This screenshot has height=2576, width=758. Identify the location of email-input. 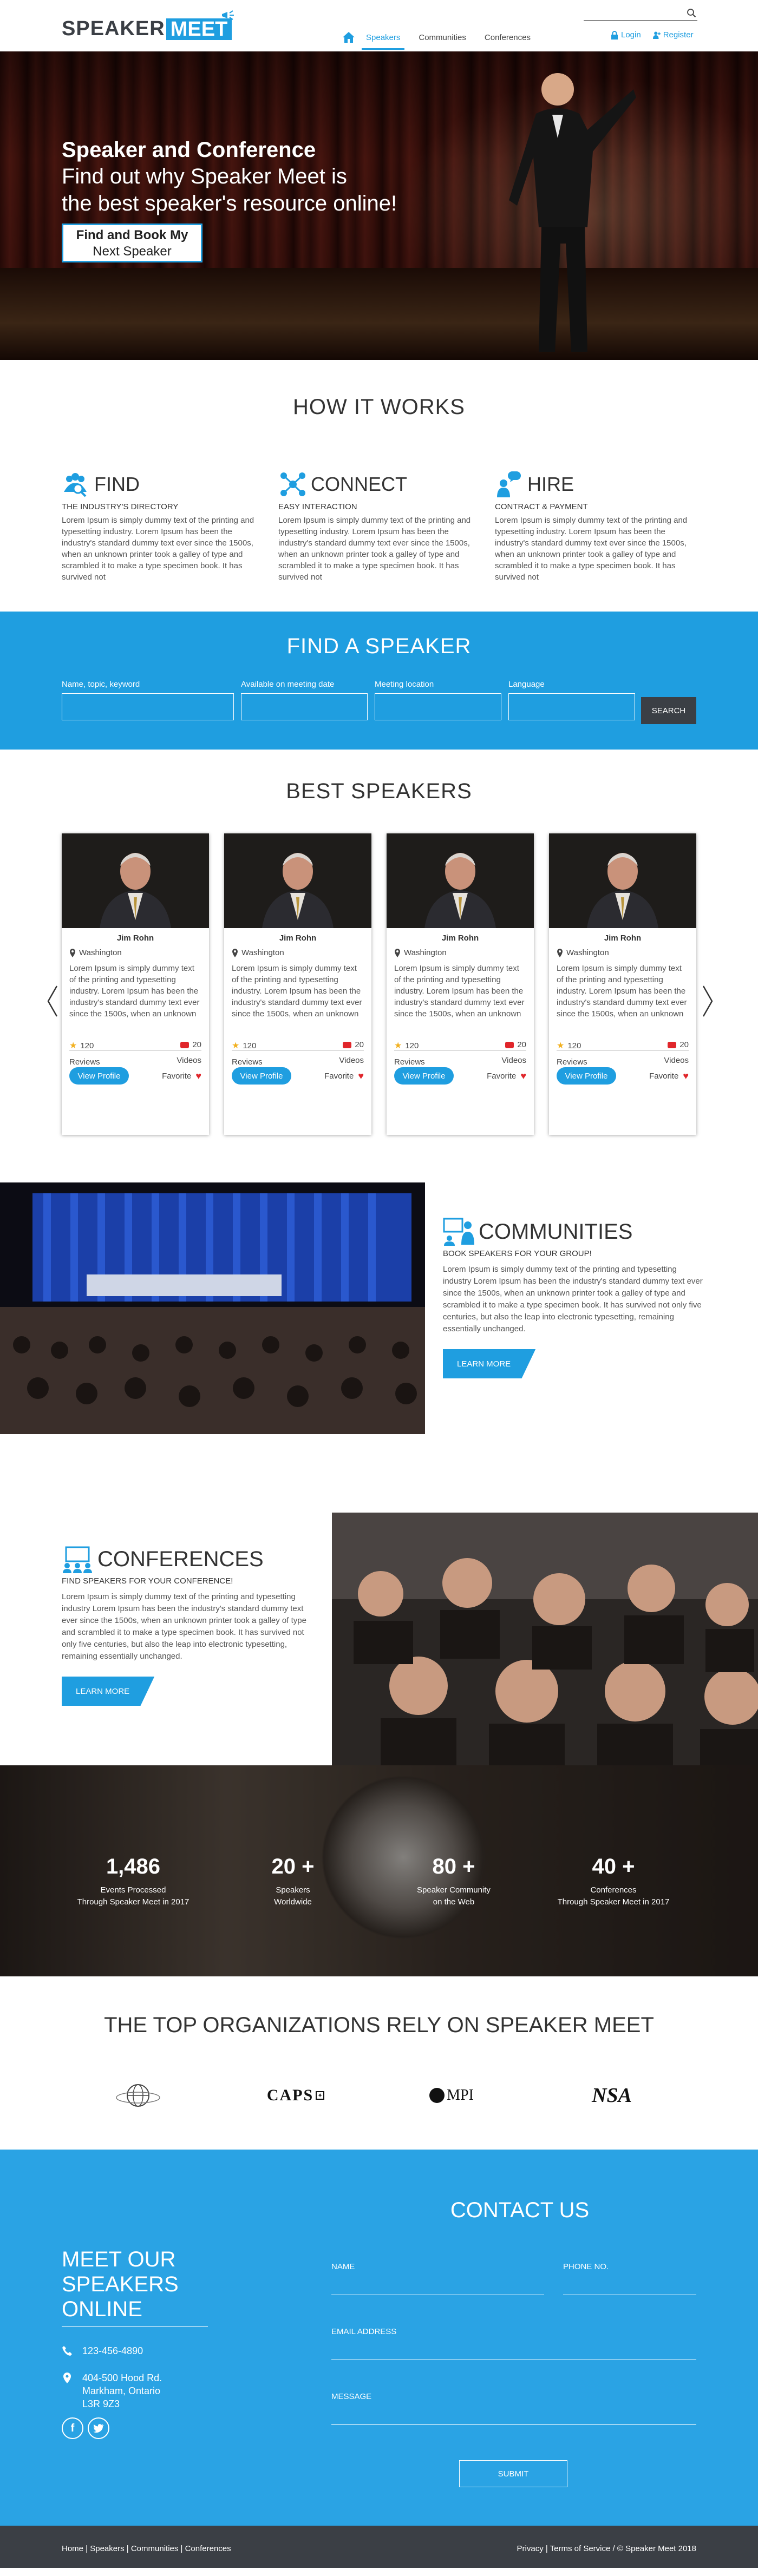
(513, 2348).